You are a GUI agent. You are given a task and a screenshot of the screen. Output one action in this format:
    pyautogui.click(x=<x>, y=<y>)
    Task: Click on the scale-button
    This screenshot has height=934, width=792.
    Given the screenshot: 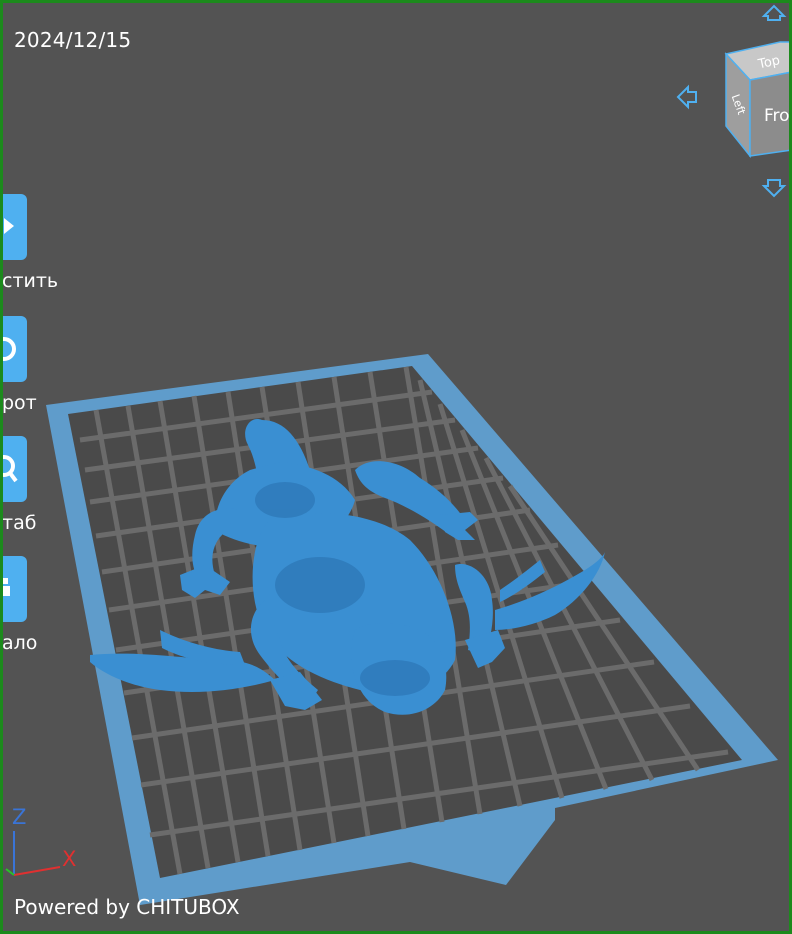 What is the action you would take?
    pyautogui.click(x=13, y=469)
    